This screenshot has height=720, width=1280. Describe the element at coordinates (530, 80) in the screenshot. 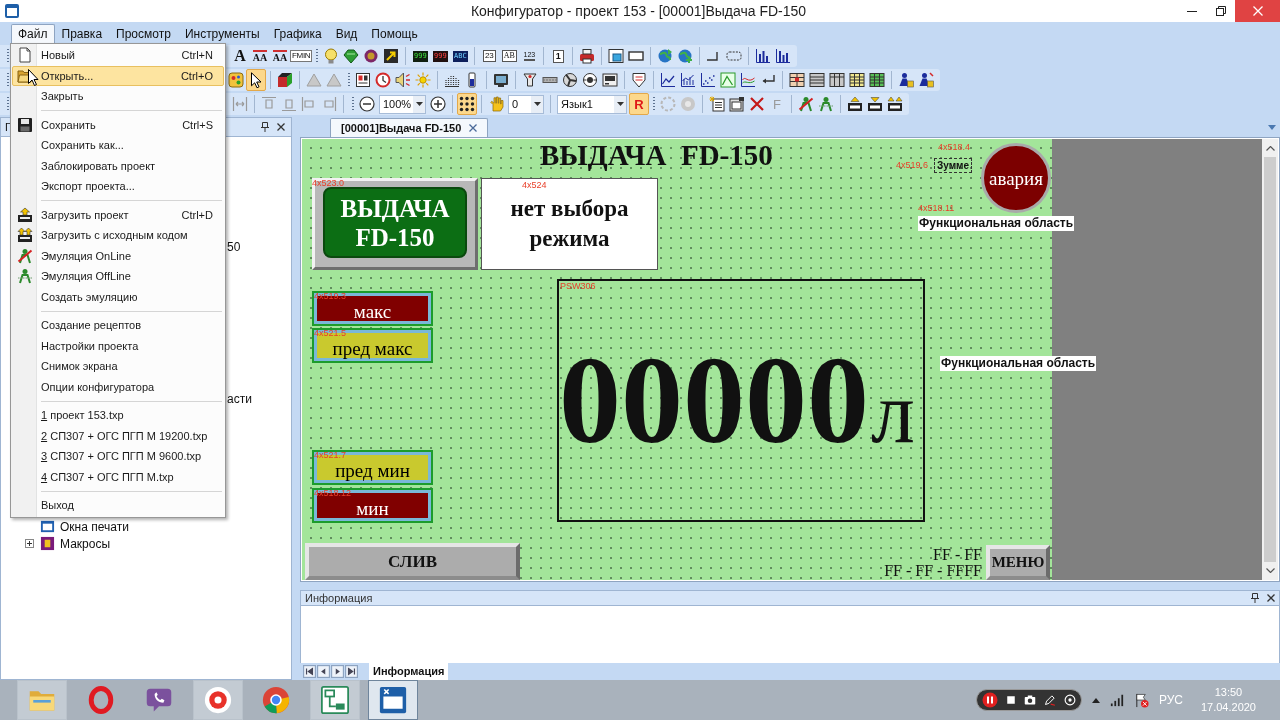

I see `valve-icon` at that location.